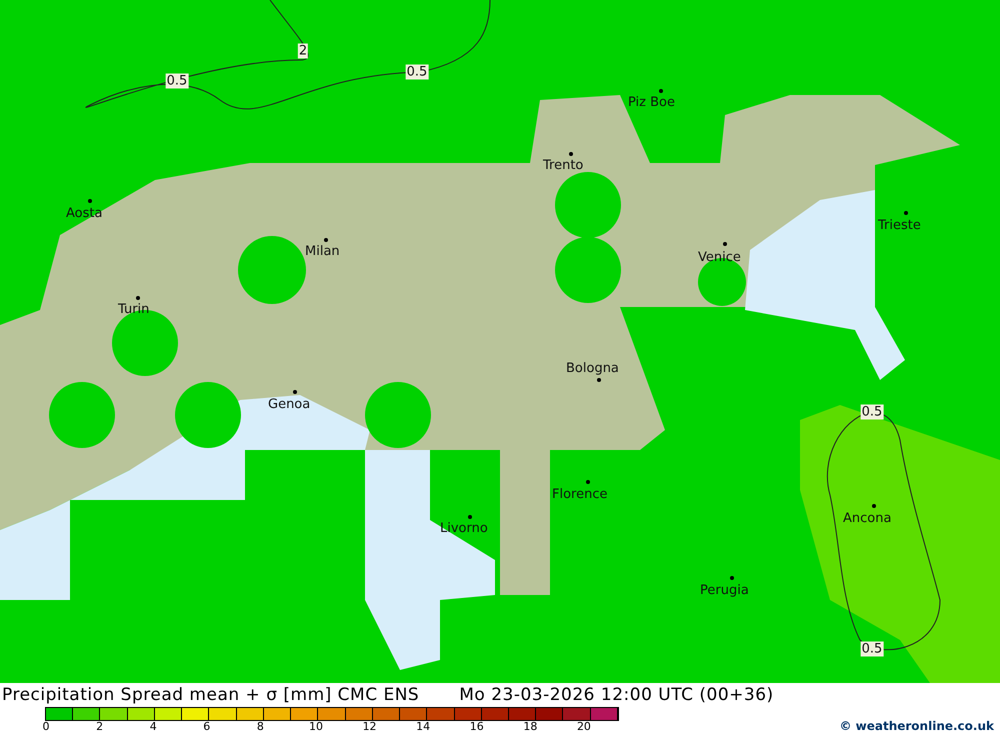  What do you see at coordinates (303, 51) in the screenshot?
I see `contour-value-label: 2` at bounding box center [303, 51].